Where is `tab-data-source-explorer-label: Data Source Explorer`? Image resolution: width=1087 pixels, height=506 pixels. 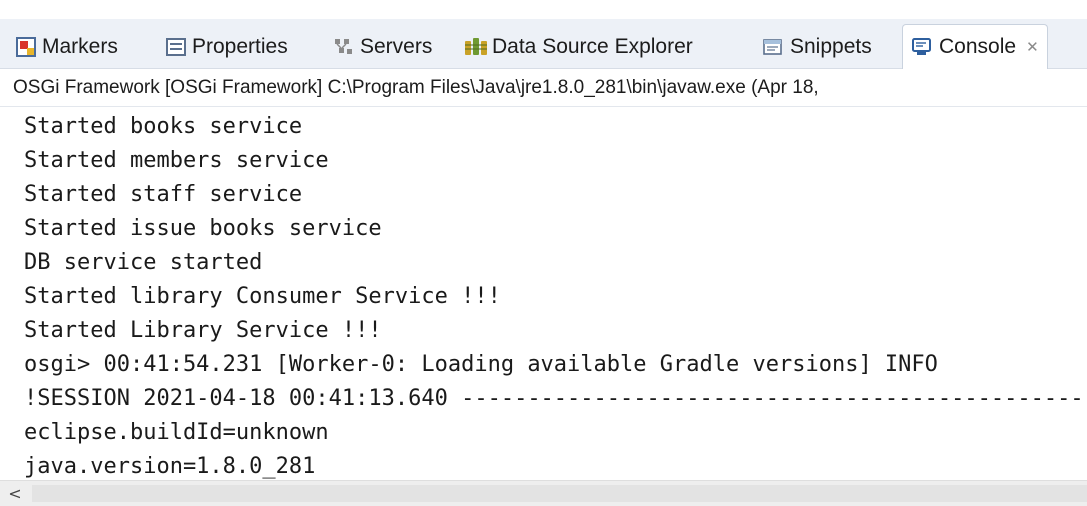 tab-data-source-explorer-label: Data Source Explorer is located at coordinates (592, 46).